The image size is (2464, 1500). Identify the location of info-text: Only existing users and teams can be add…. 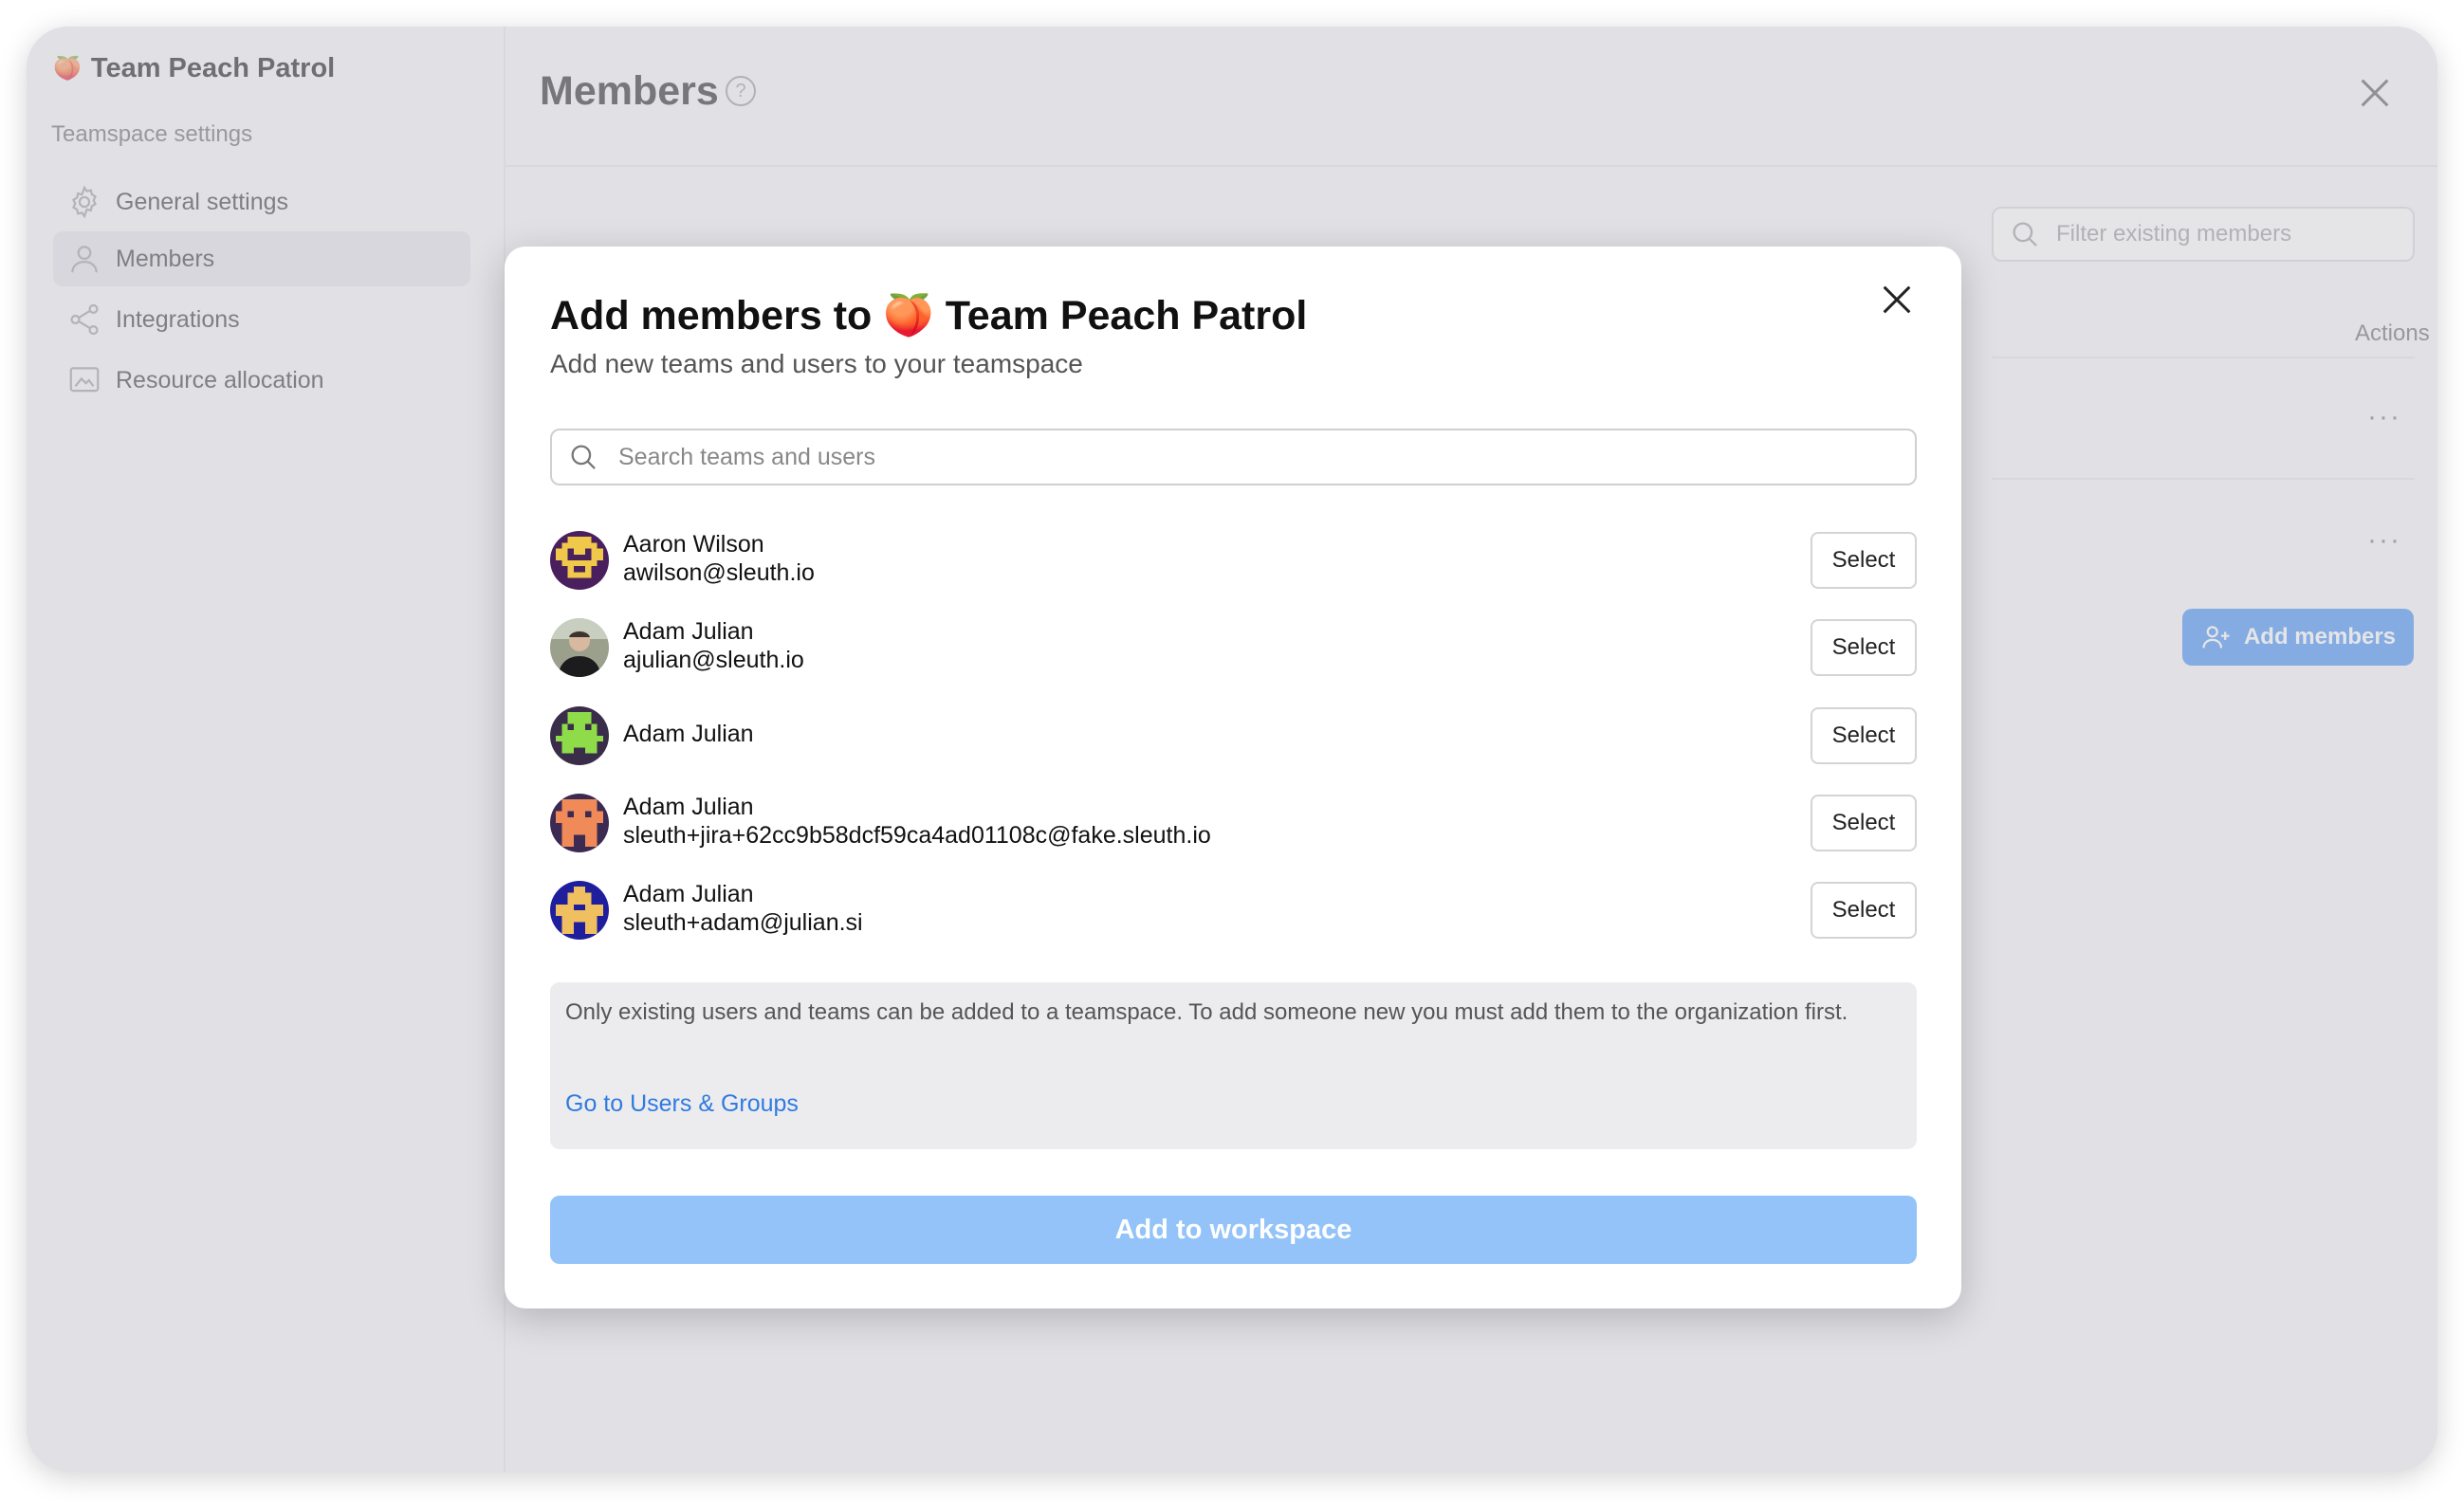
(1206, 1012).